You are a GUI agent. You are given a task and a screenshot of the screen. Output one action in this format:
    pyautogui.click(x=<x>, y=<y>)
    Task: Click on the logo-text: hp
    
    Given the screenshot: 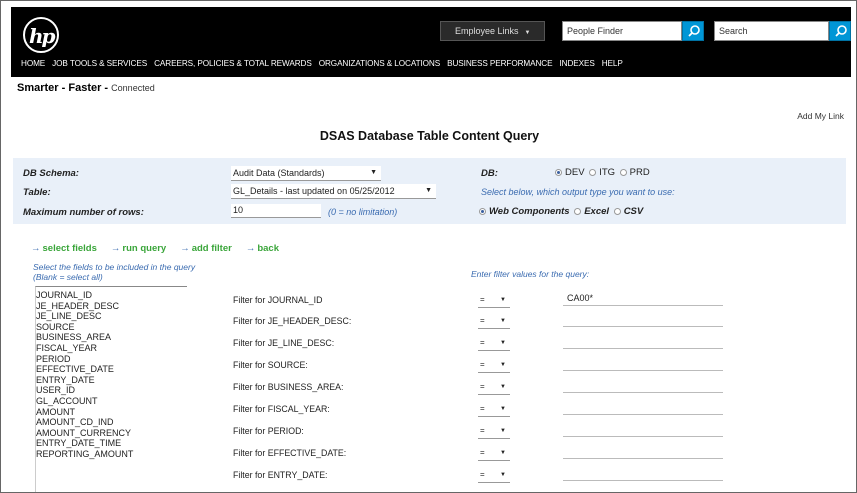 What is the action you would take?
    pyautogui.click(x=42, y=36)
    